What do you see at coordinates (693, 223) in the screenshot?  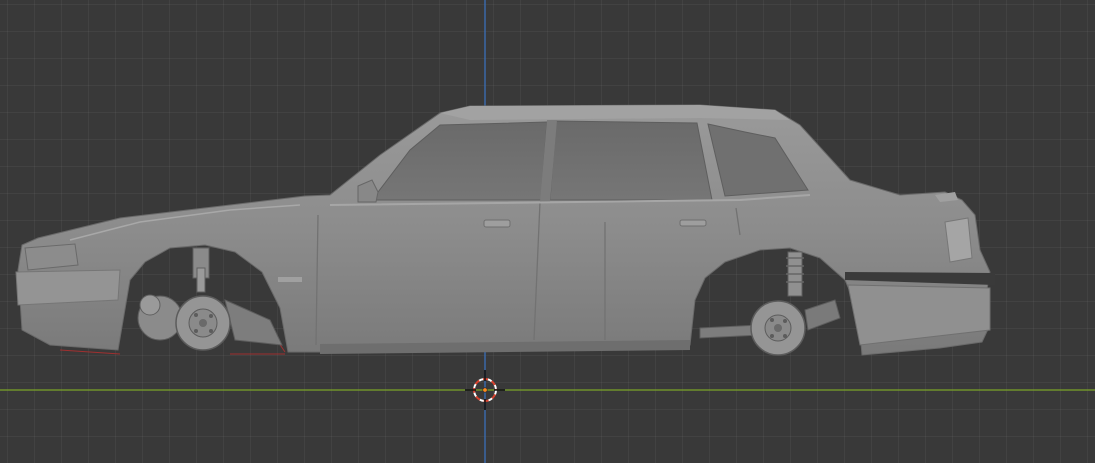 I see `rear-door-handle` at bounding box center [693, 223].